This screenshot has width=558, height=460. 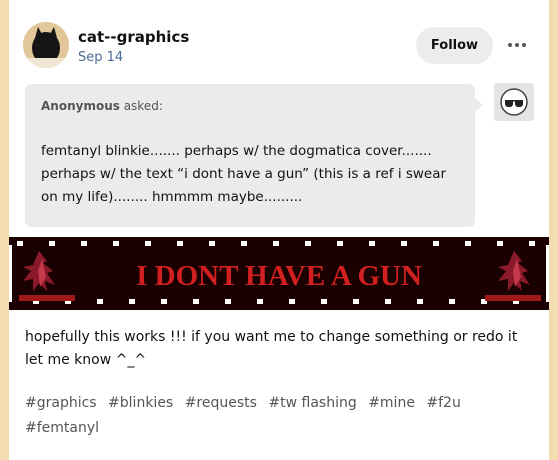 I want to click on tag-f2u: #f2u, so click(x=443, y=403).